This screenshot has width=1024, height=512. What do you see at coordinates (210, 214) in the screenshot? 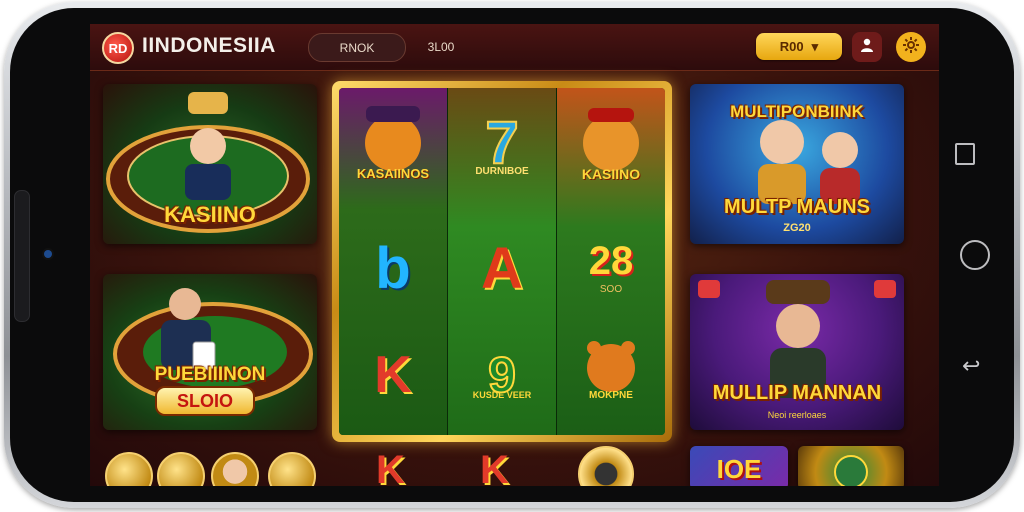
I see `kasino-title: KASIINO` at bounding box center [210, 214].